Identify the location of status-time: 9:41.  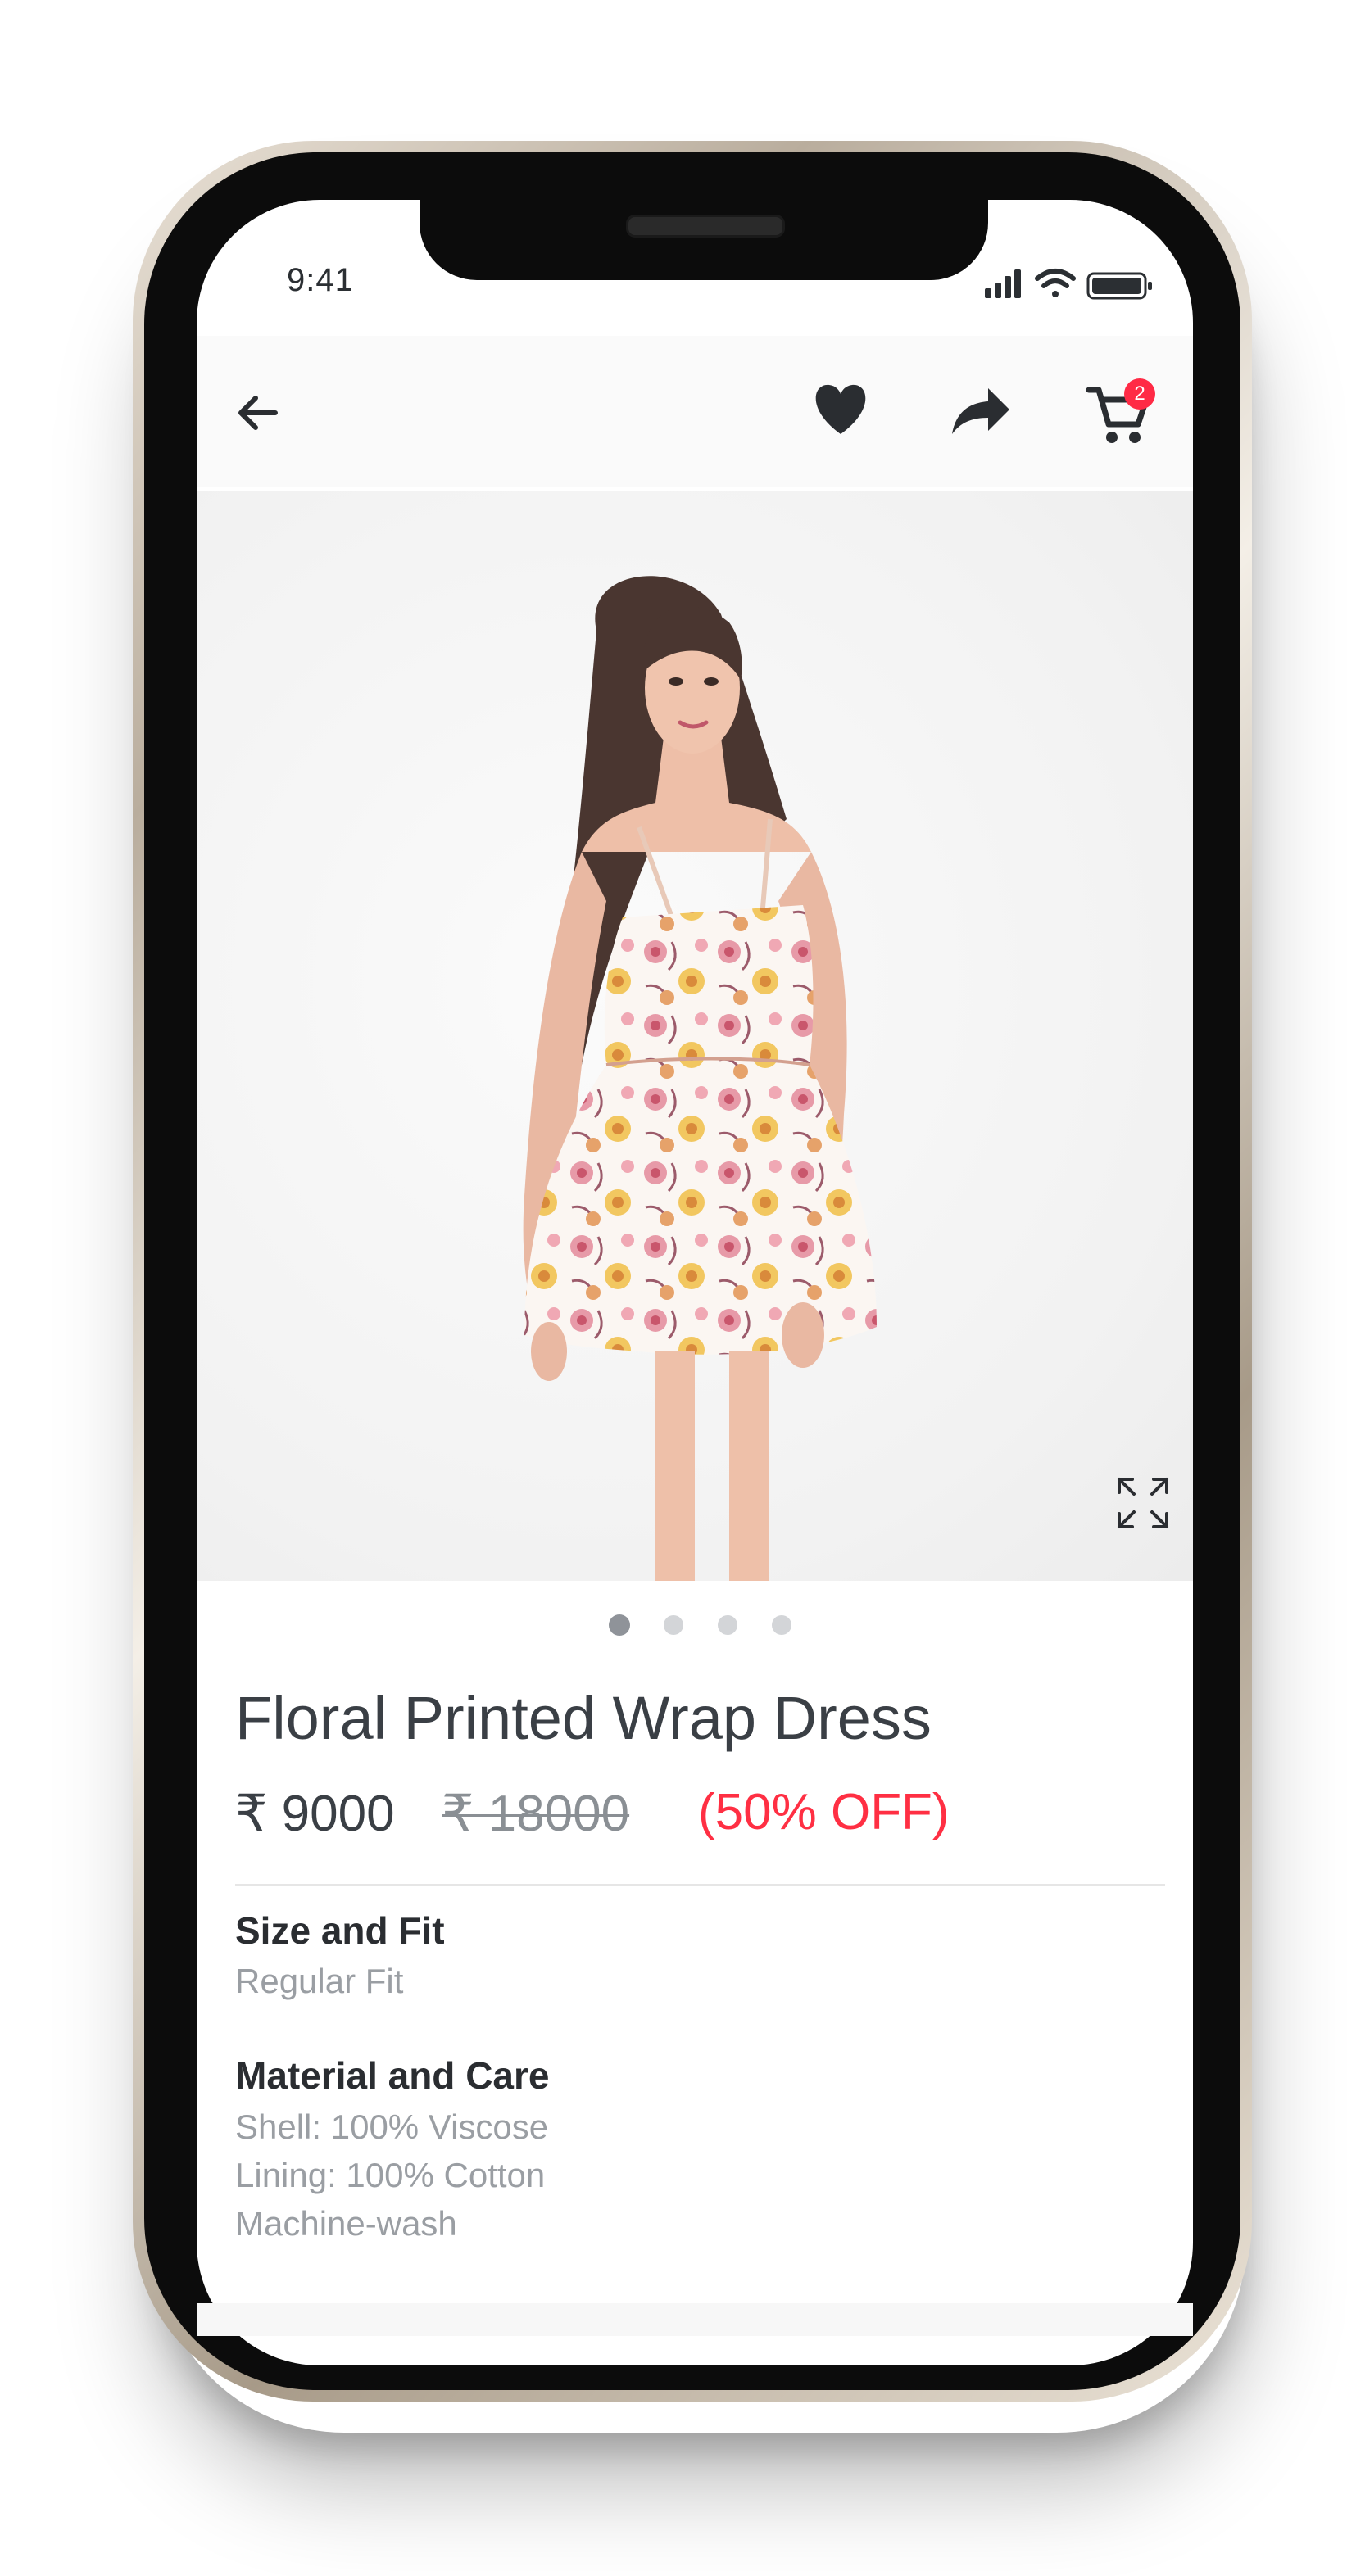
(320, 280).